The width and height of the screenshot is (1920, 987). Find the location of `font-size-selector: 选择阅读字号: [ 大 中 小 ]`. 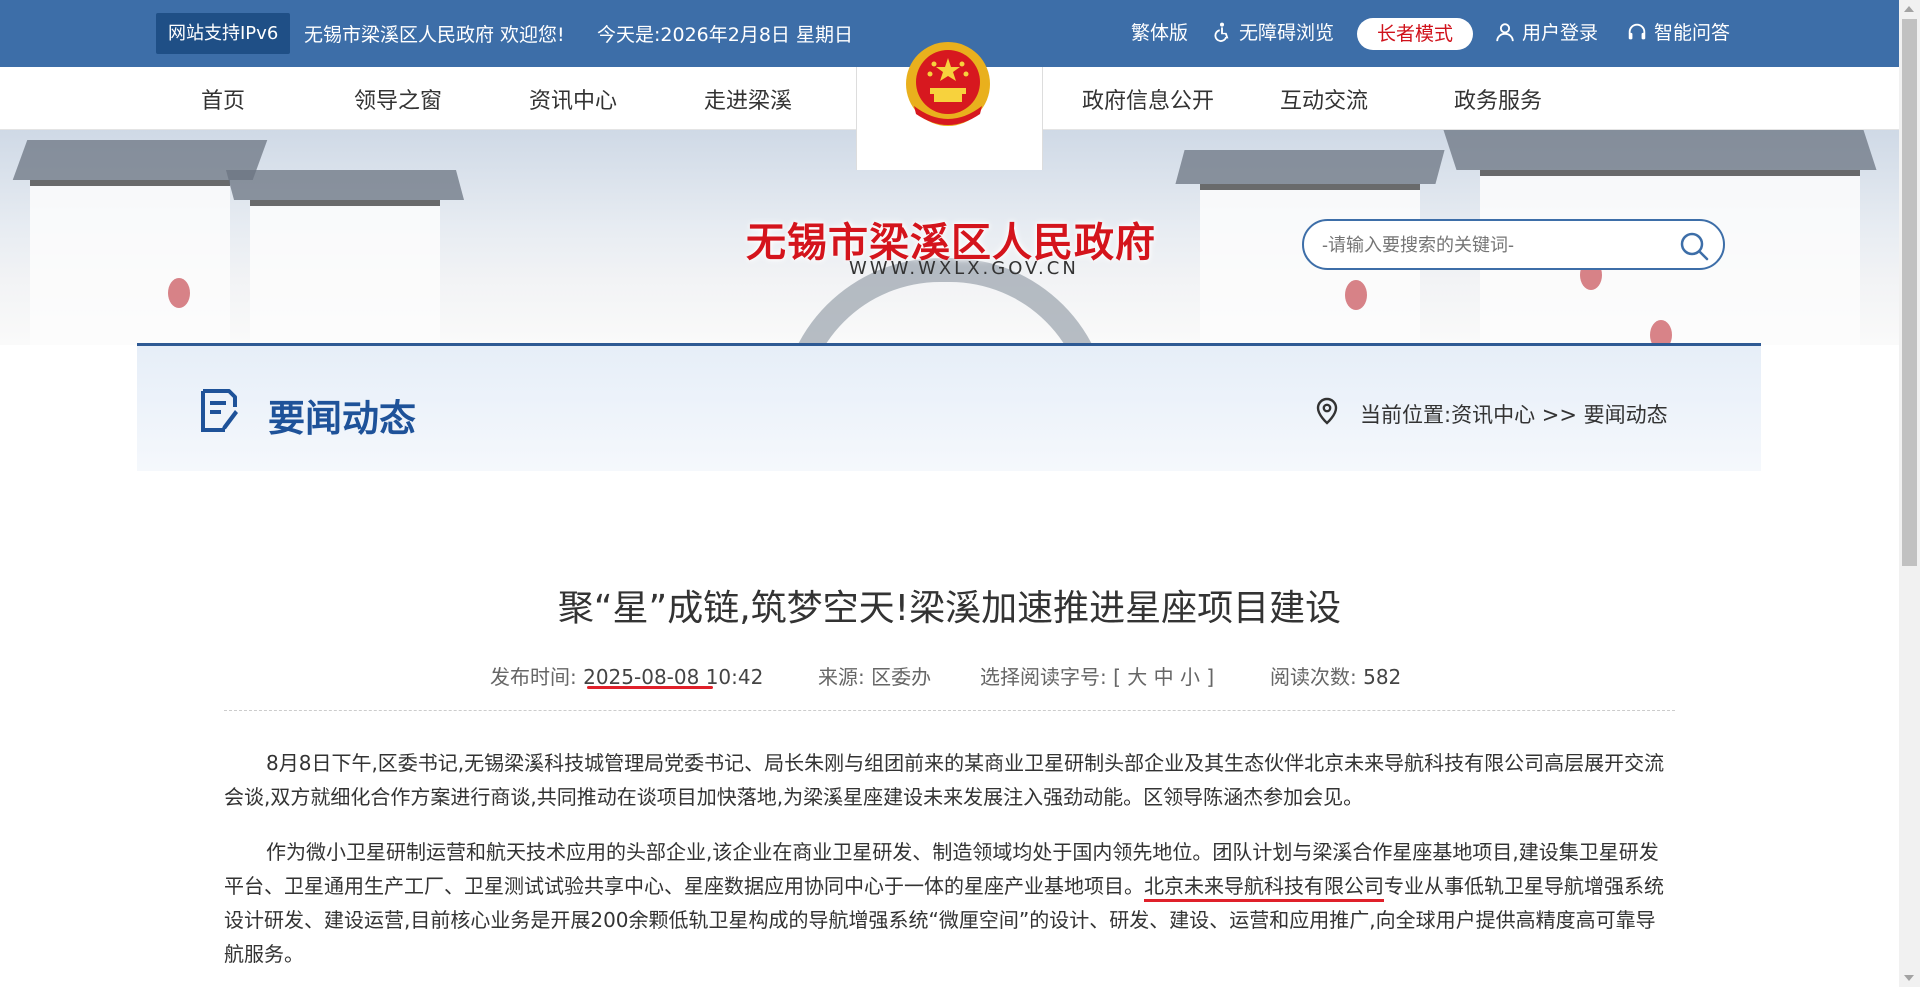

font-size-selector: 选择阅读字号: [ 大 中 小 ] is located at coordinates (1097, 675).